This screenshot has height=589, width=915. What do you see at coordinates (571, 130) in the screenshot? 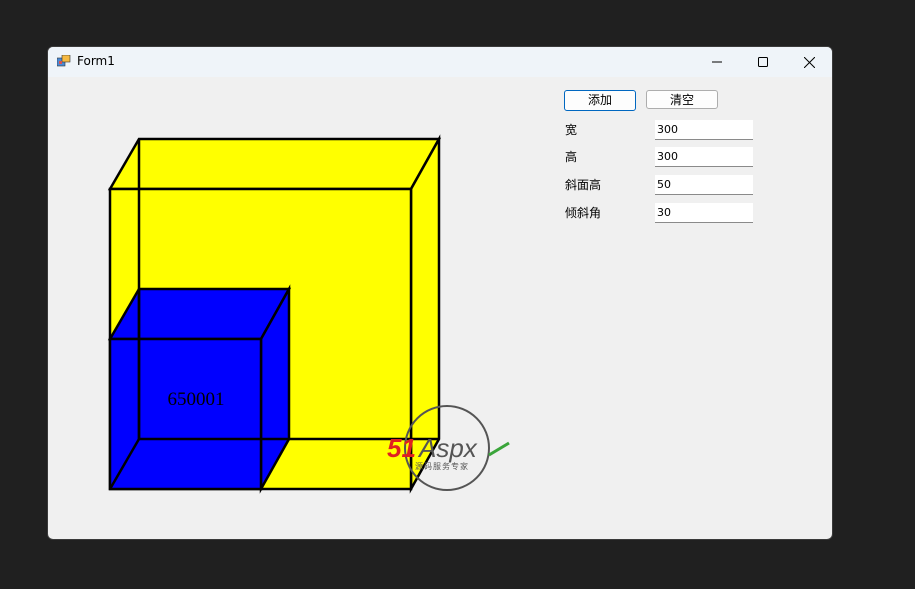
I see `width-label: 宽` at bounding box center [571, 130].